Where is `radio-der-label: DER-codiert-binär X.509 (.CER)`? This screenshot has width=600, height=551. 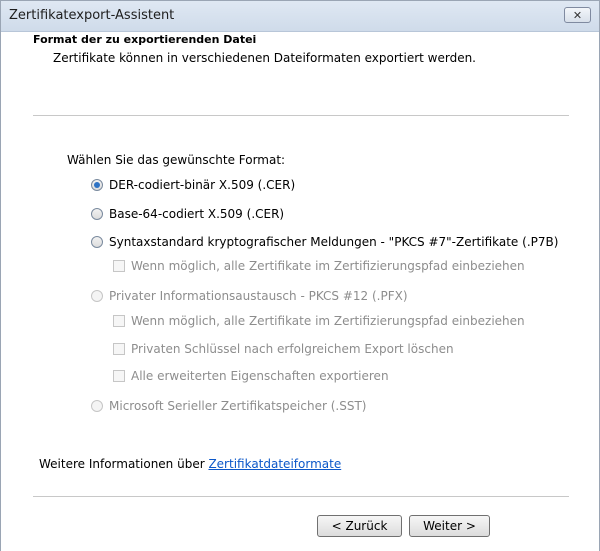 radio-der-label: DER-codiert-binär X.509 (.CER) is located at coordinates (202, 185).